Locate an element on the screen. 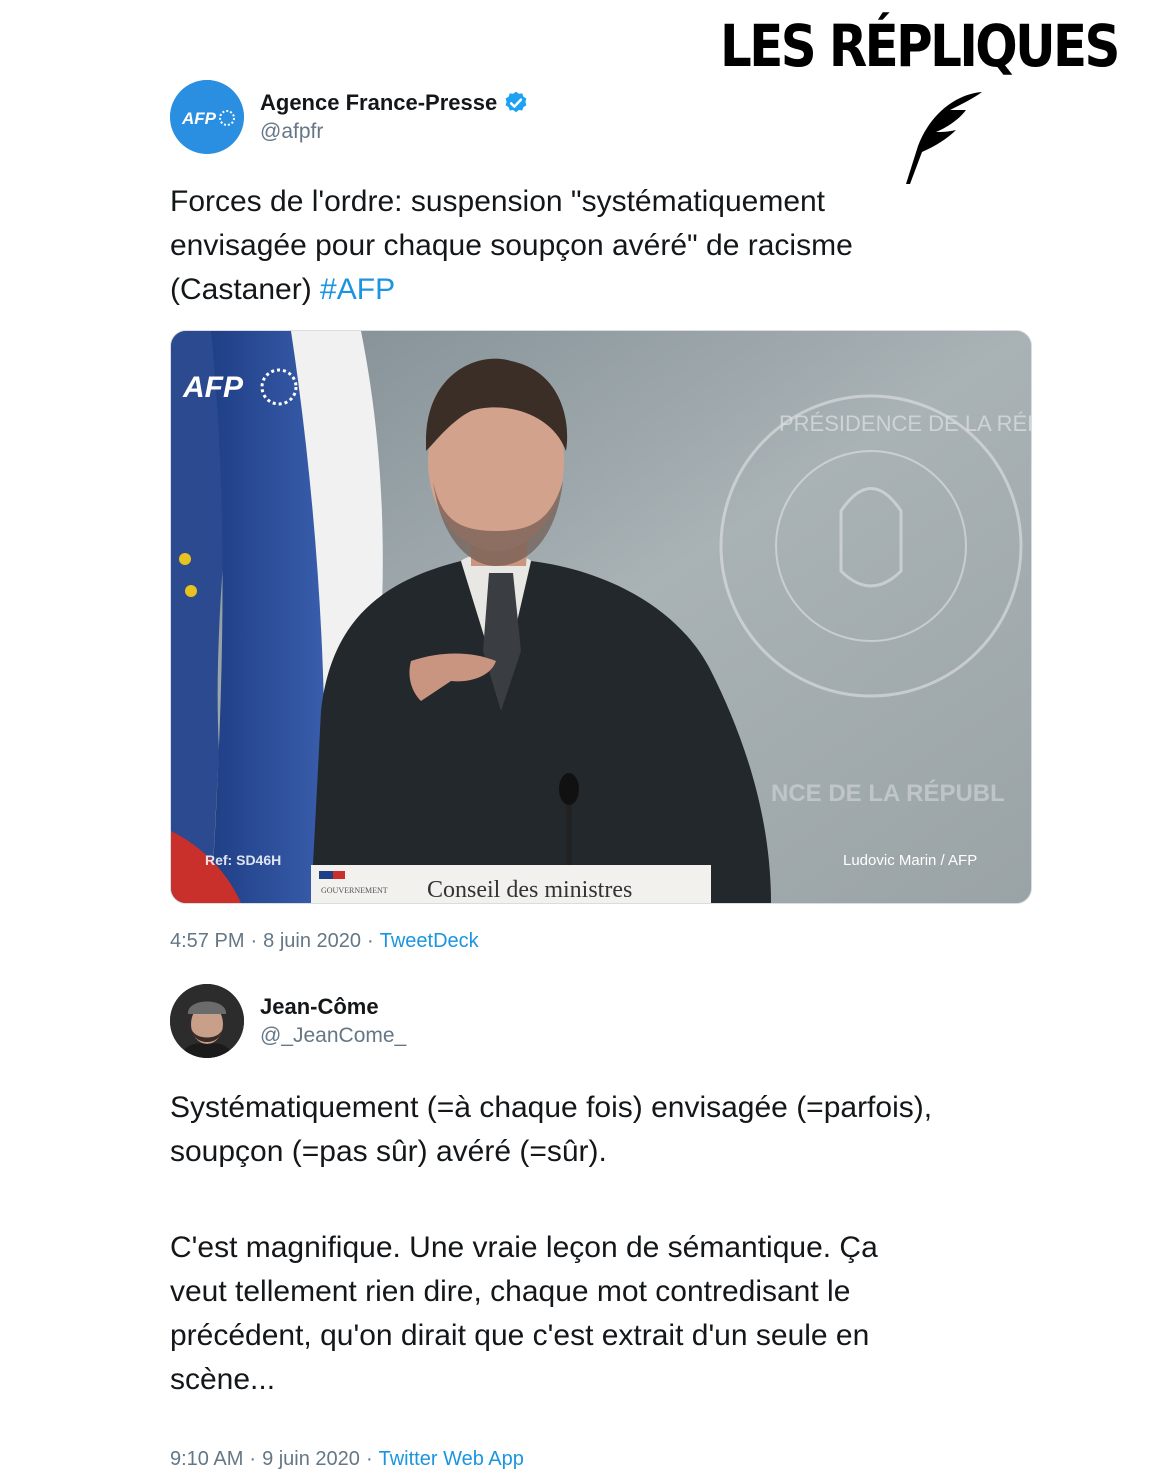  tweet1-date: 8 juin 2020 is located at coordinates (312, 941).